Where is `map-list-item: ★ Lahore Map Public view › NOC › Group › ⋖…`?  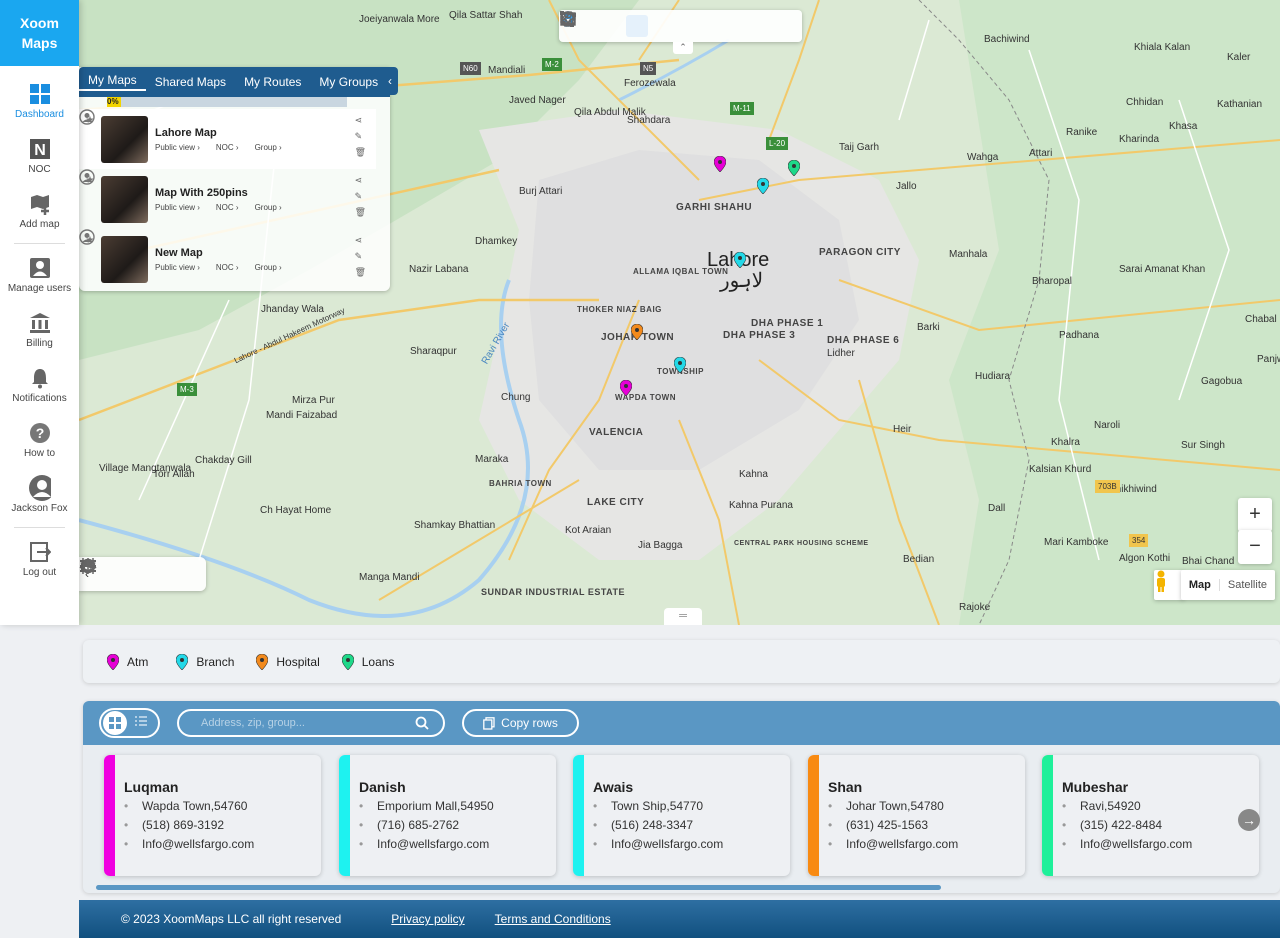 map-list-item: ★ Lahore Map Public view › NOC › Group › ⋖… is located at coordinates (227, 139).